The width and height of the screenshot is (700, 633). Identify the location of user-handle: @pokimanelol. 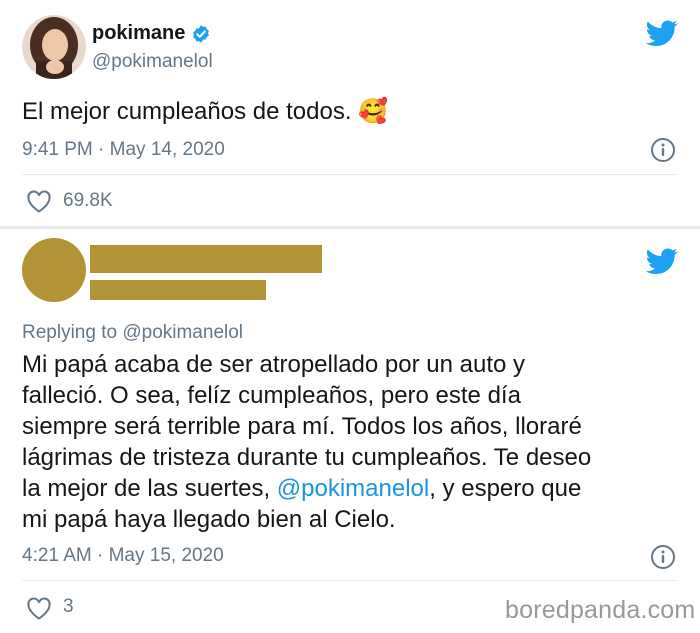
(152, 62).